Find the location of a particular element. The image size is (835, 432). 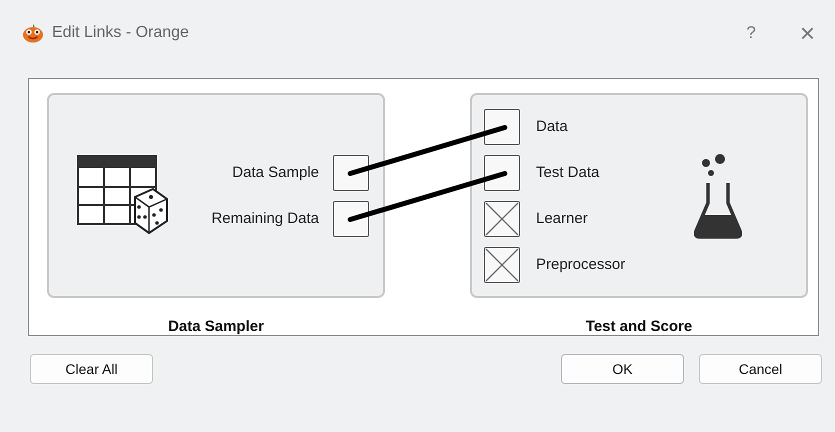

input-label: Learner is located at coordinates (562, 218).